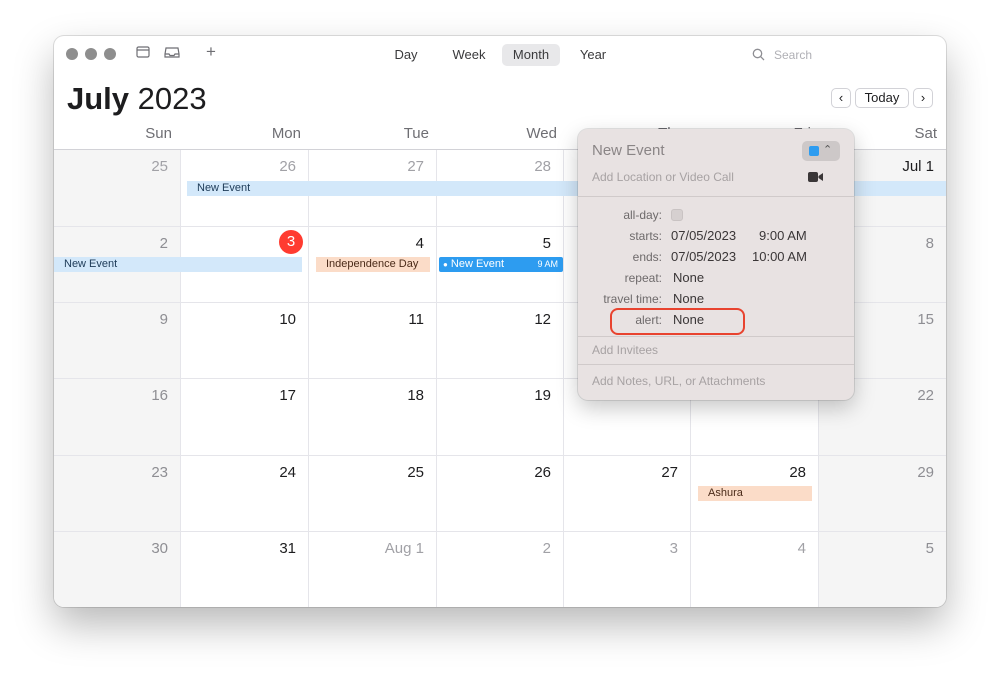 Image resolution: width=1000 pixels, height=678 pixels. I want to click on view-year-tab: Year, so click(593, 55).